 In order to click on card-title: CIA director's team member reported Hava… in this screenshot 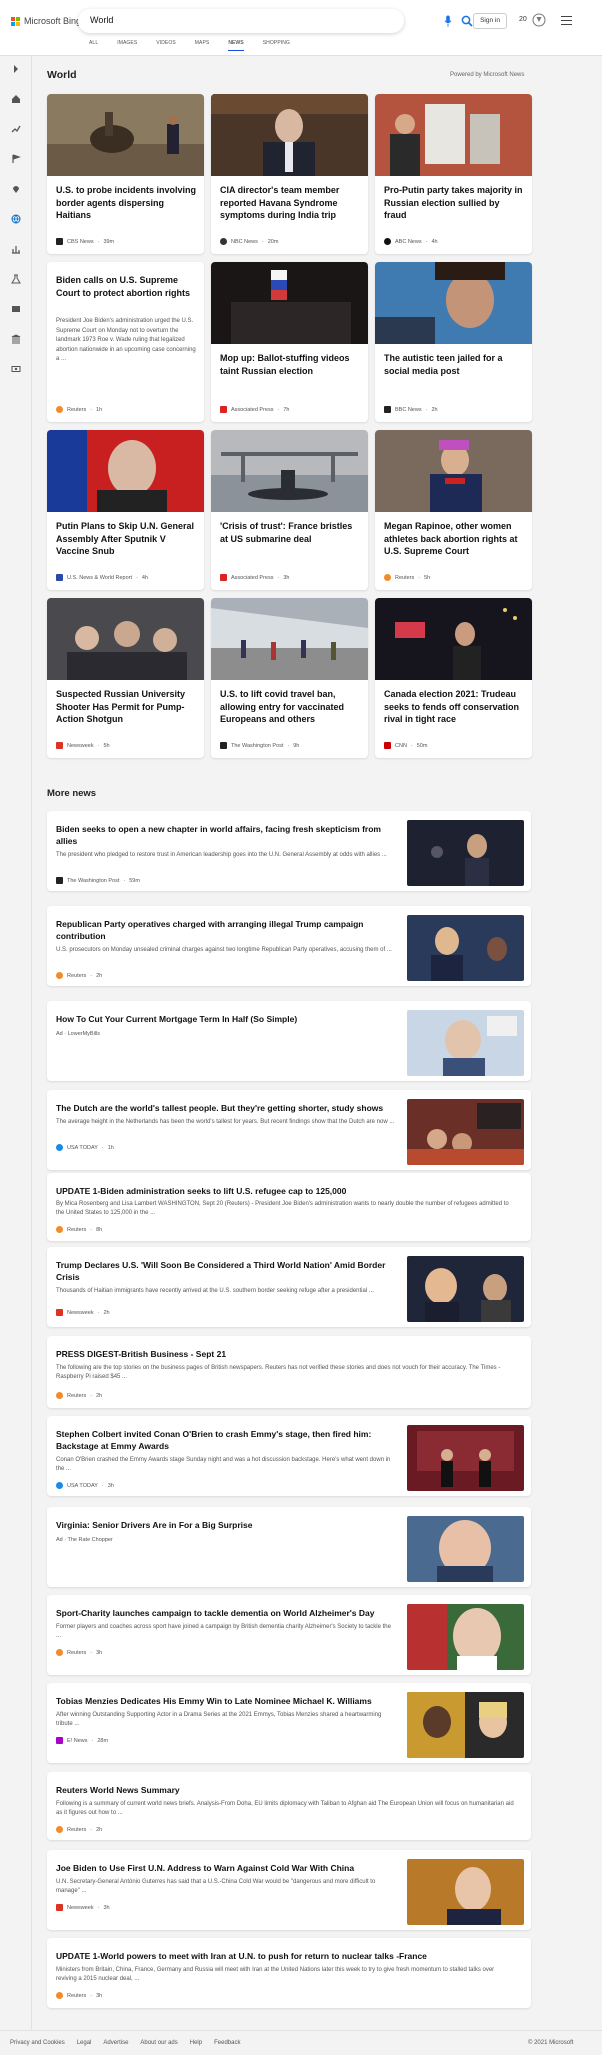, I will do `click(290, 203)`.